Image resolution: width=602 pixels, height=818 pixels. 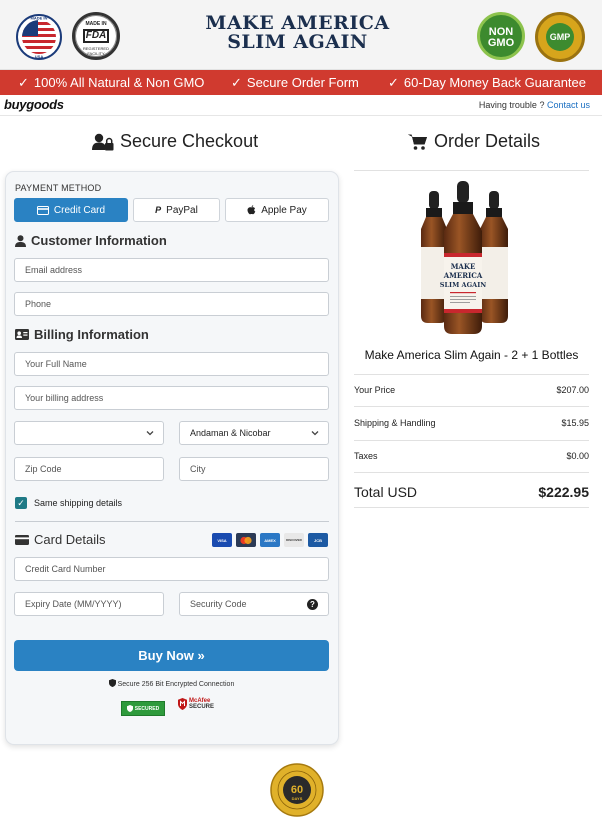 I want to click on visa-icon: VISA, so click(x=222, y=540).